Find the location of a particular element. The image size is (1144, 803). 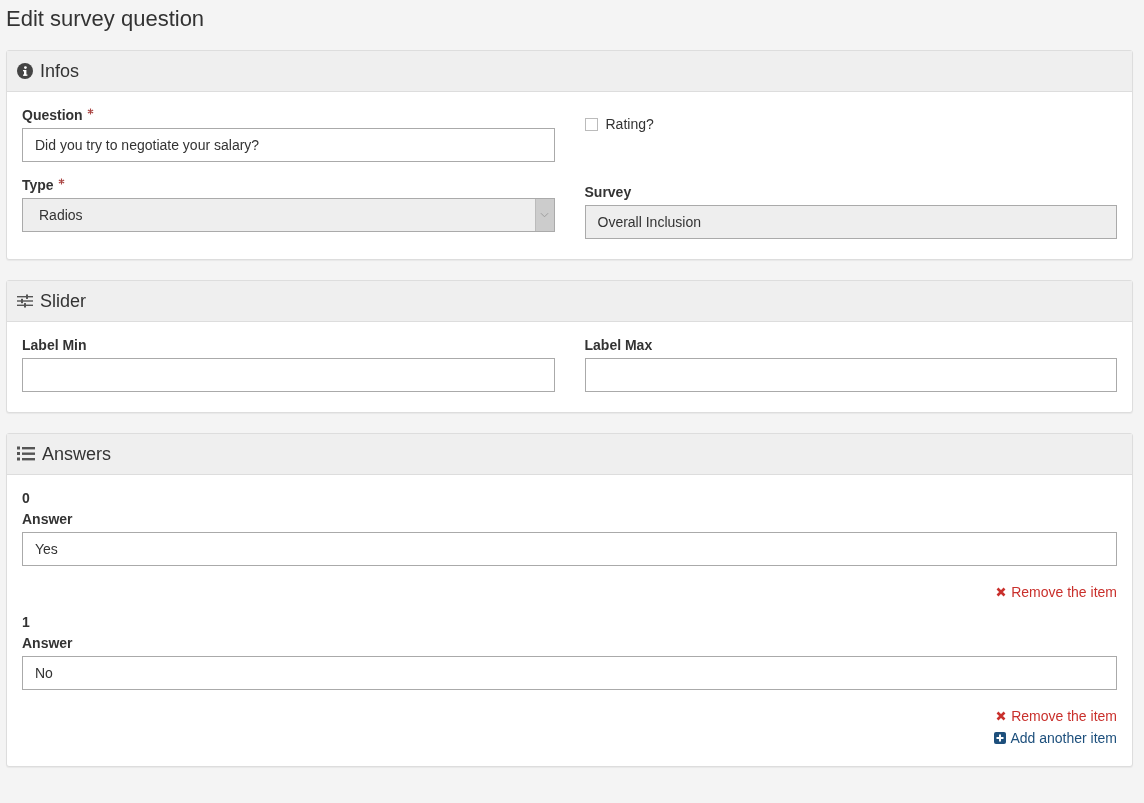

field-label: Question is located at coordinates (52, 115).